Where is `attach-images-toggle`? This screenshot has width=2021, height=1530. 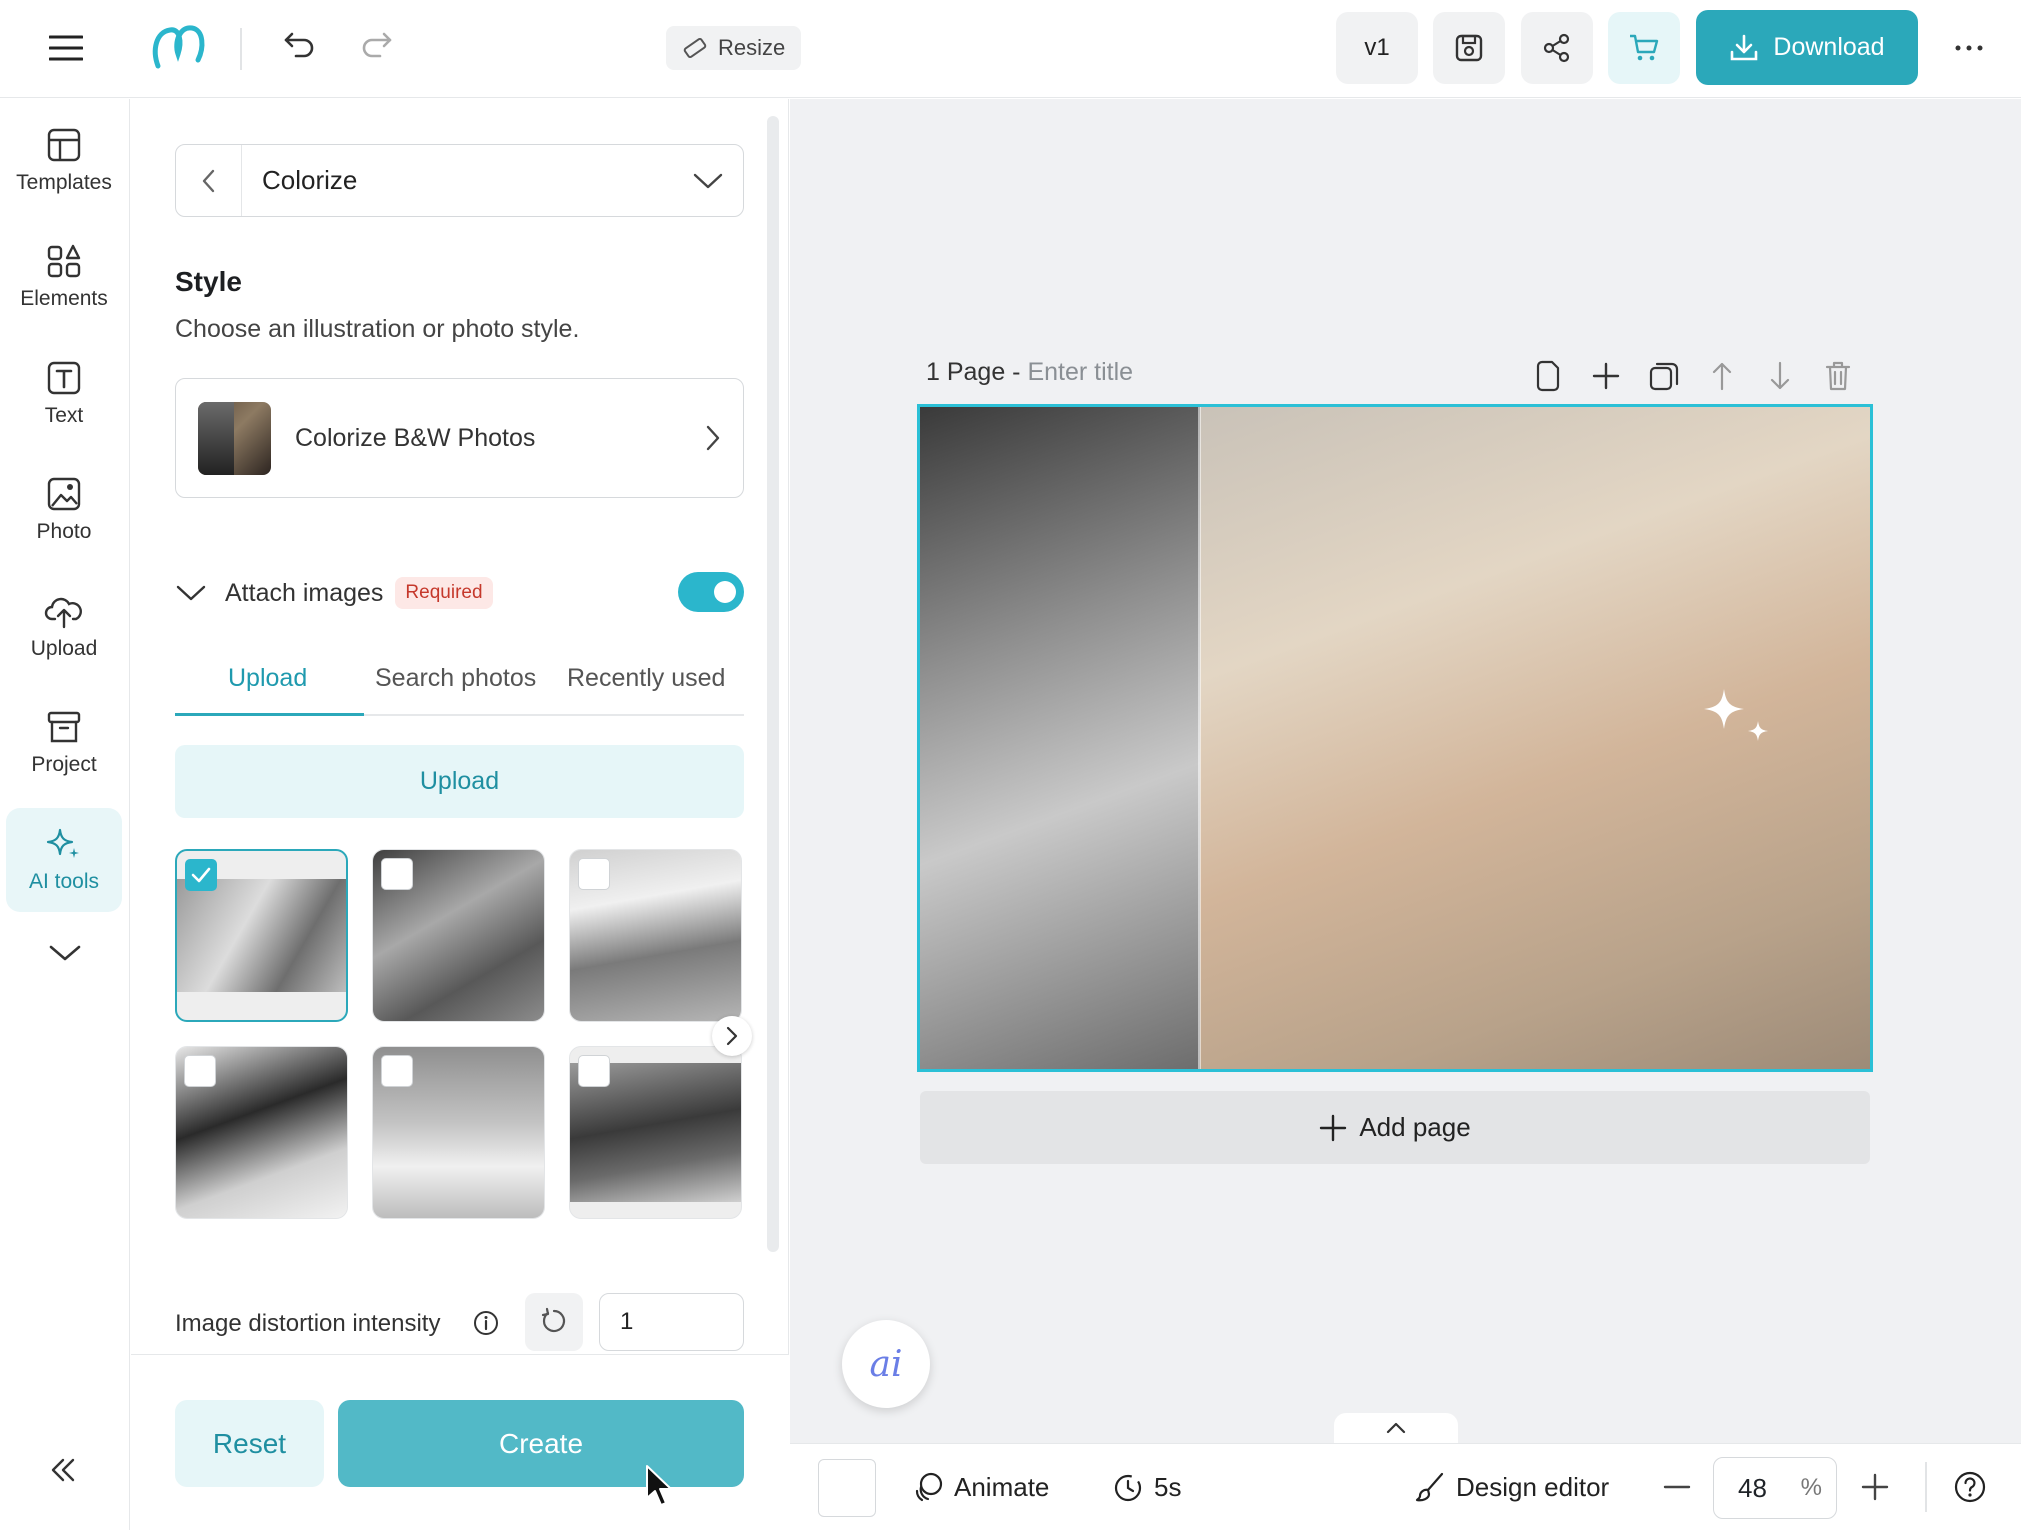
attach-images-toggle is located at coordinates (711, 592).